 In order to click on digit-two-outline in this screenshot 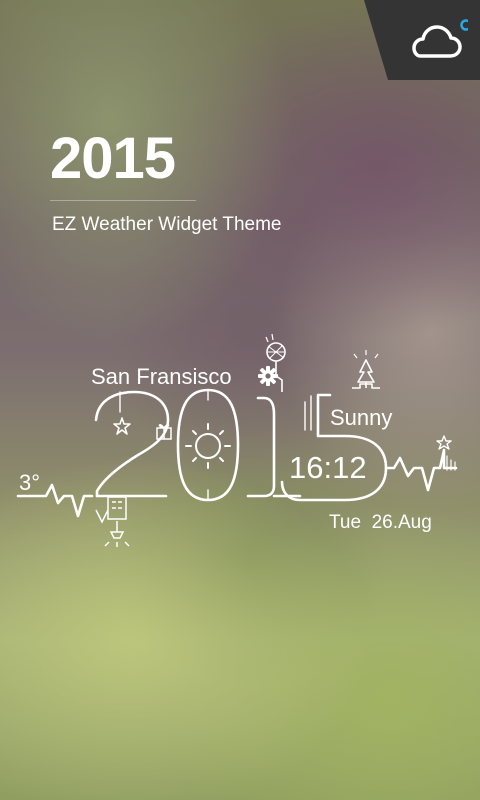, I will do `click(132, 444)`.